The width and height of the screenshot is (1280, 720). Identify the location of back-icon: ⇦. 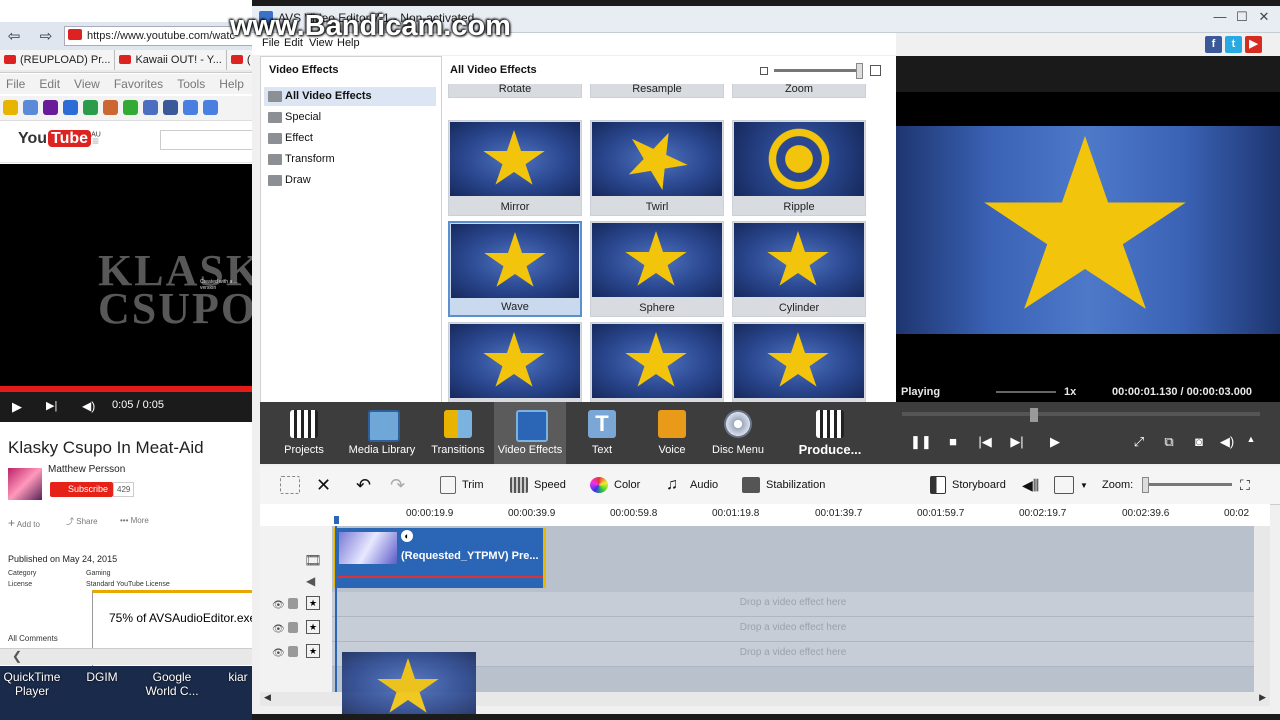
(14, 36).